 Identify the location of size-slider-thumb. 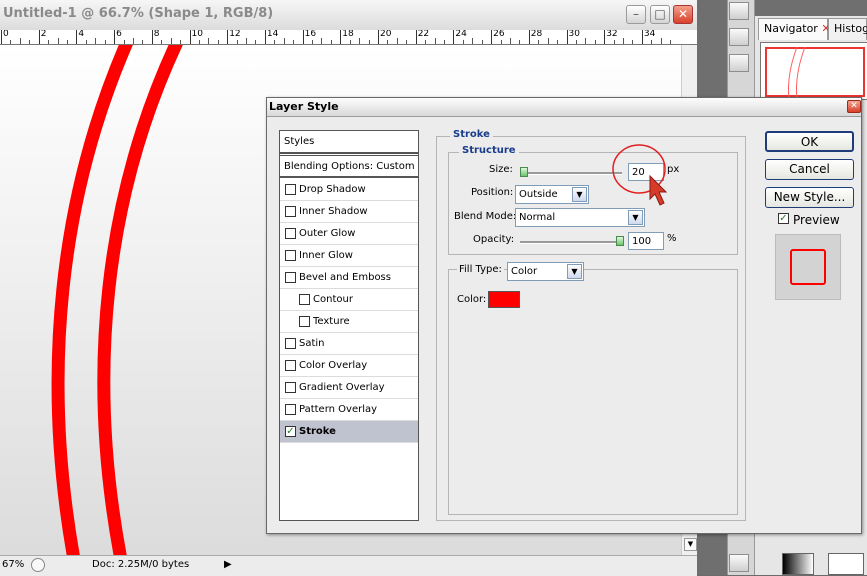
(524, 172).